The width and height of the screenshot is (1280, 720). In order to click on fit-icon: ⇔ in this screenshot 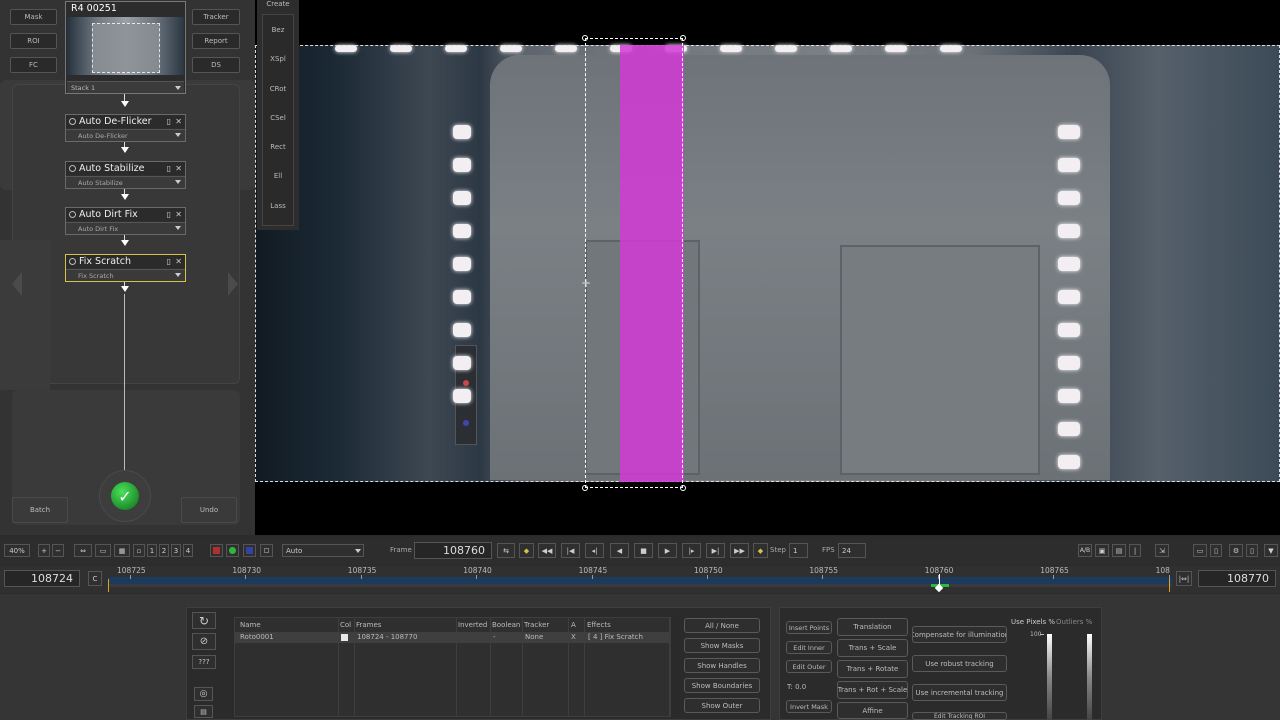, I will do `click(83, 550)`.